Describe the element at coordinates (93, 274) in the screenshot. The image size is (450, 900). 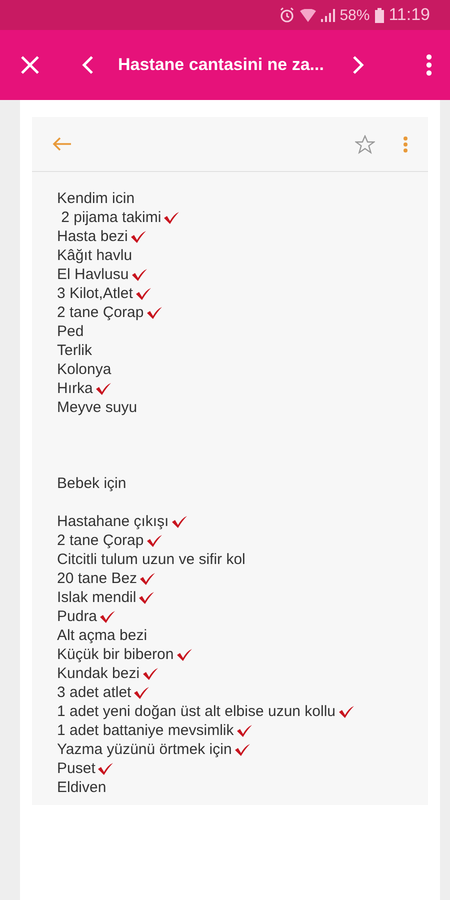
I see `list-item: El Havlusu` at that location.